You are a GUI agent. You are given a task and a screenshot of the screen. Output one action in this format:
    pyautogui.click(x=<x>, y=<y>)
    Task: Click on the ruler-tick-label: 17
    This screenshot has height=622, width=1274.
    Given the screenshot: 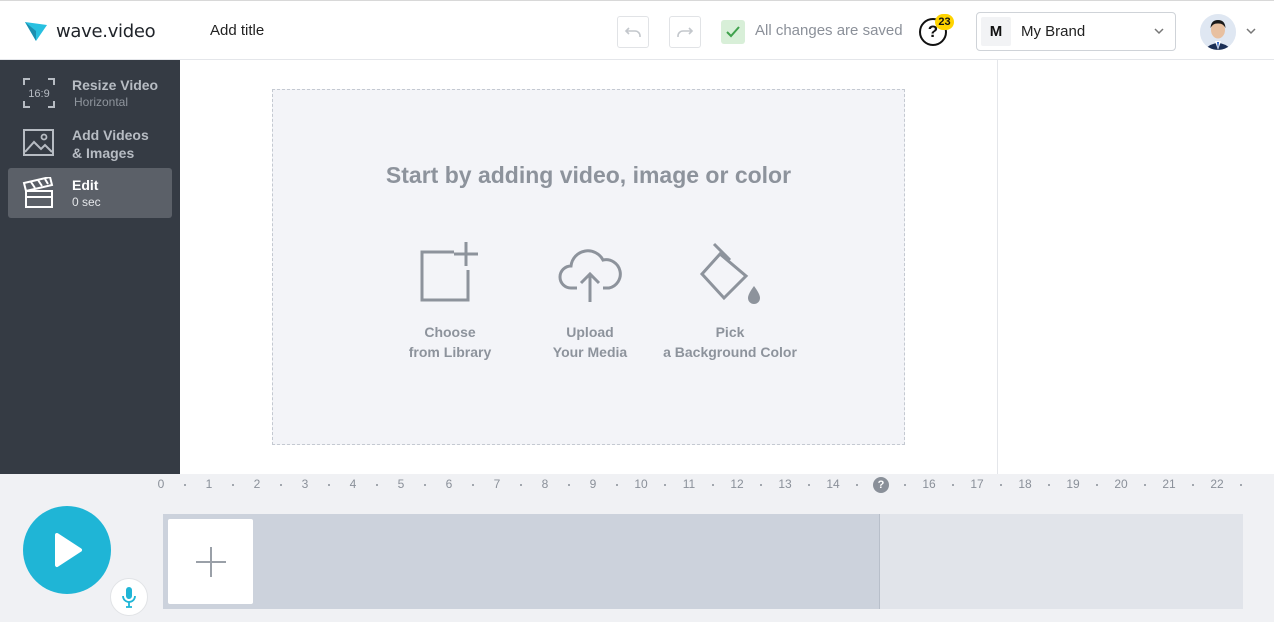 What is the action you would take?
    pyautogui.click(x=977, y=484)
    